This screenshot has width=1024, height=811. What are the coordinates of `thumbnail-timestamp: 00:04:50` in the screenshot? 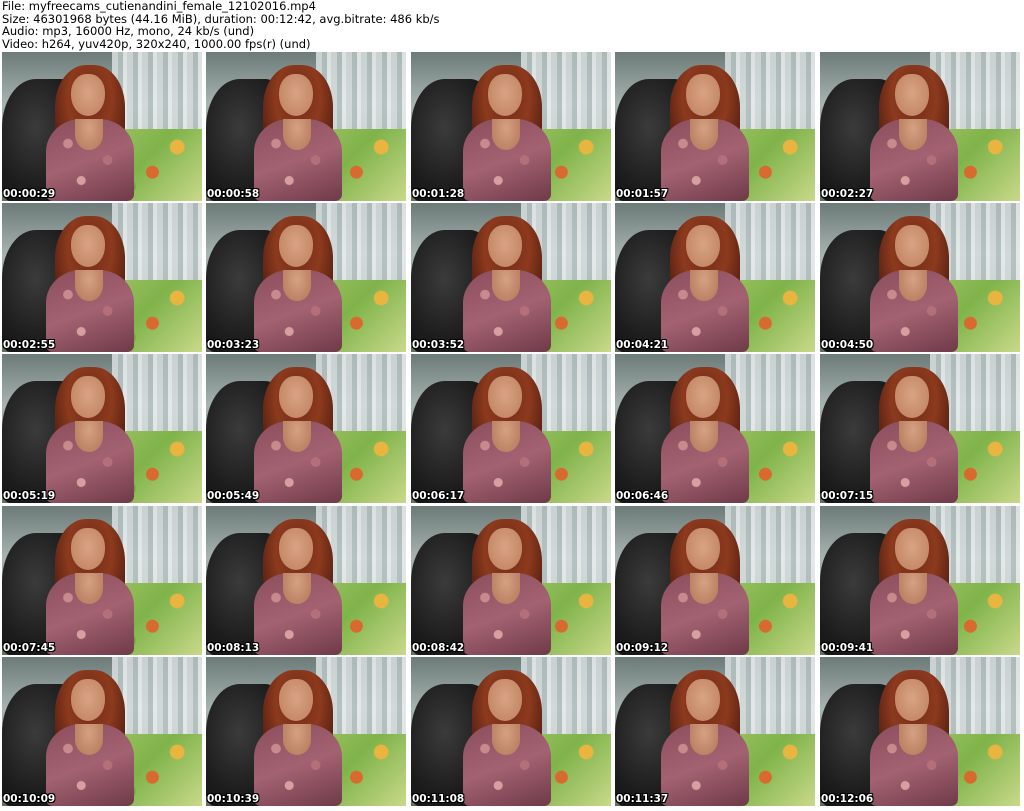 It's located at (847, 345).